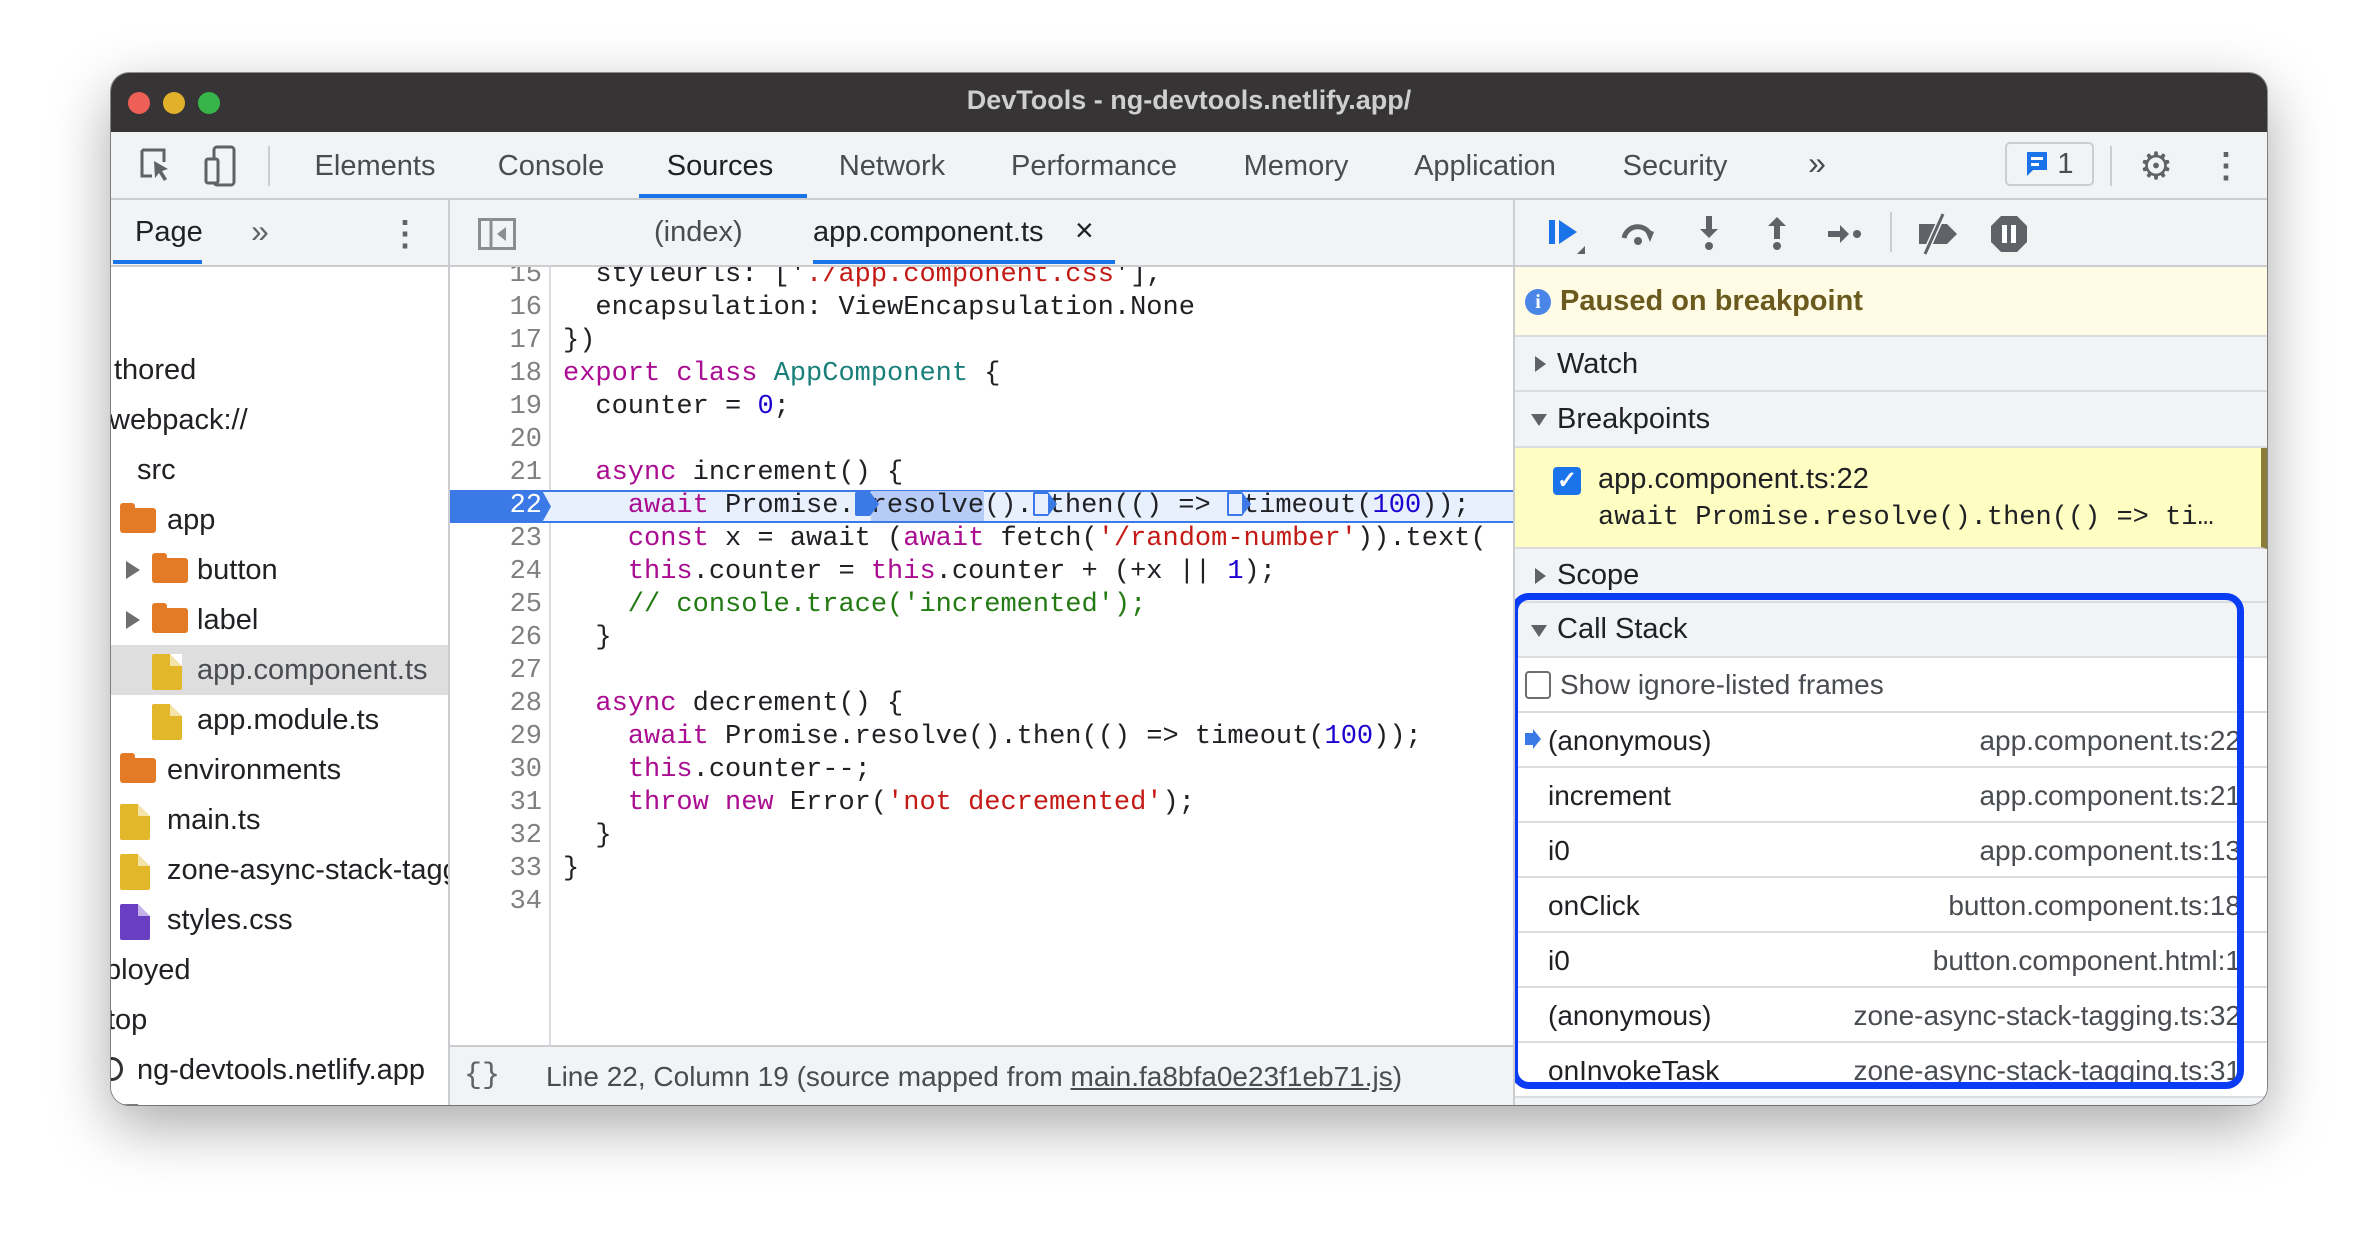 The height and width of the screenshot is (1254, 2378). Describe the element at coordinates (496, 572) in the screenshot. I see `line-number: 24` at that location.